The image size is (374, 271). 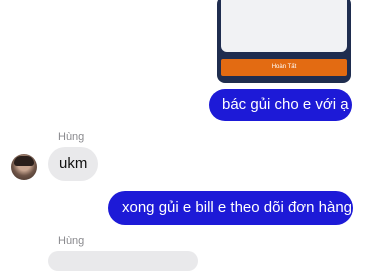 What do you see at coordinates (123, 261) in the screenshot?
I see `message-bubble-incoming` at bounding box center [123, 261].